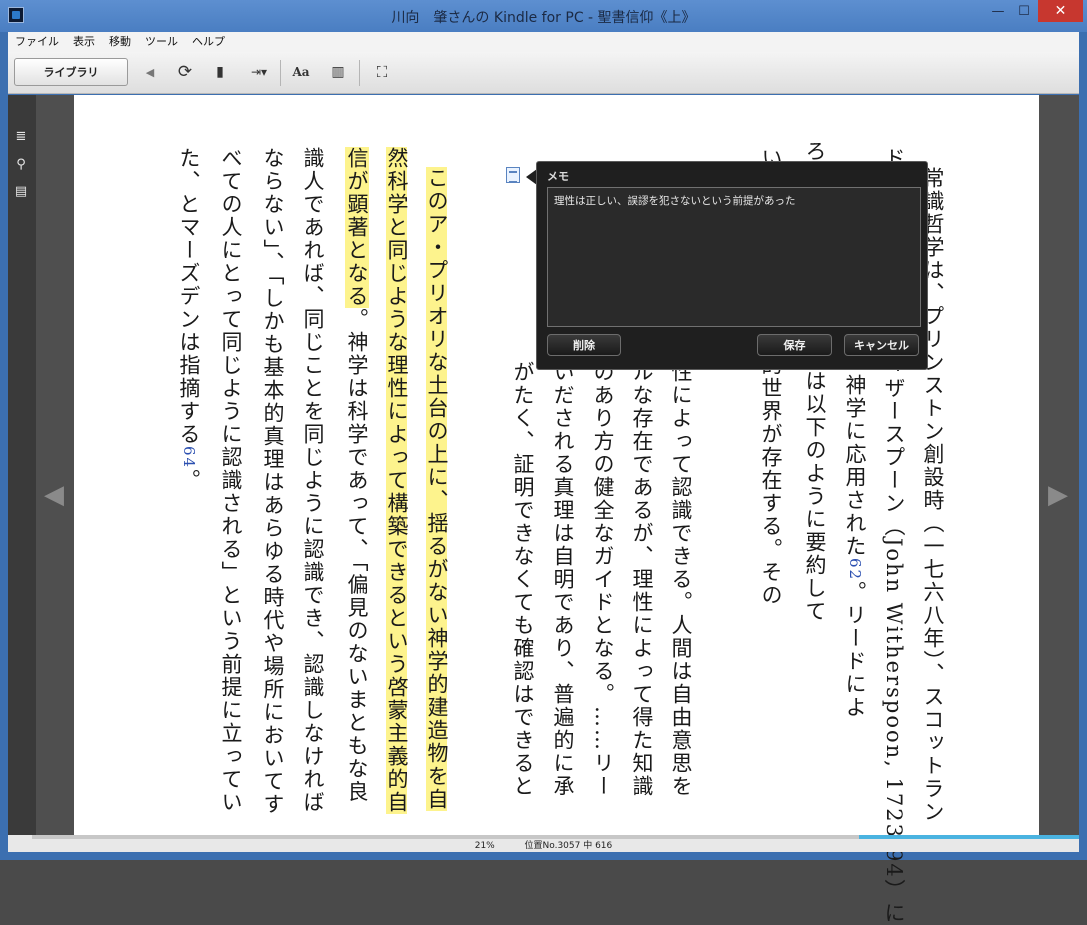  Describe the element at coordinates (259, 72) in the screenshot. I see `goto-icon: ⇥▾` at that location.